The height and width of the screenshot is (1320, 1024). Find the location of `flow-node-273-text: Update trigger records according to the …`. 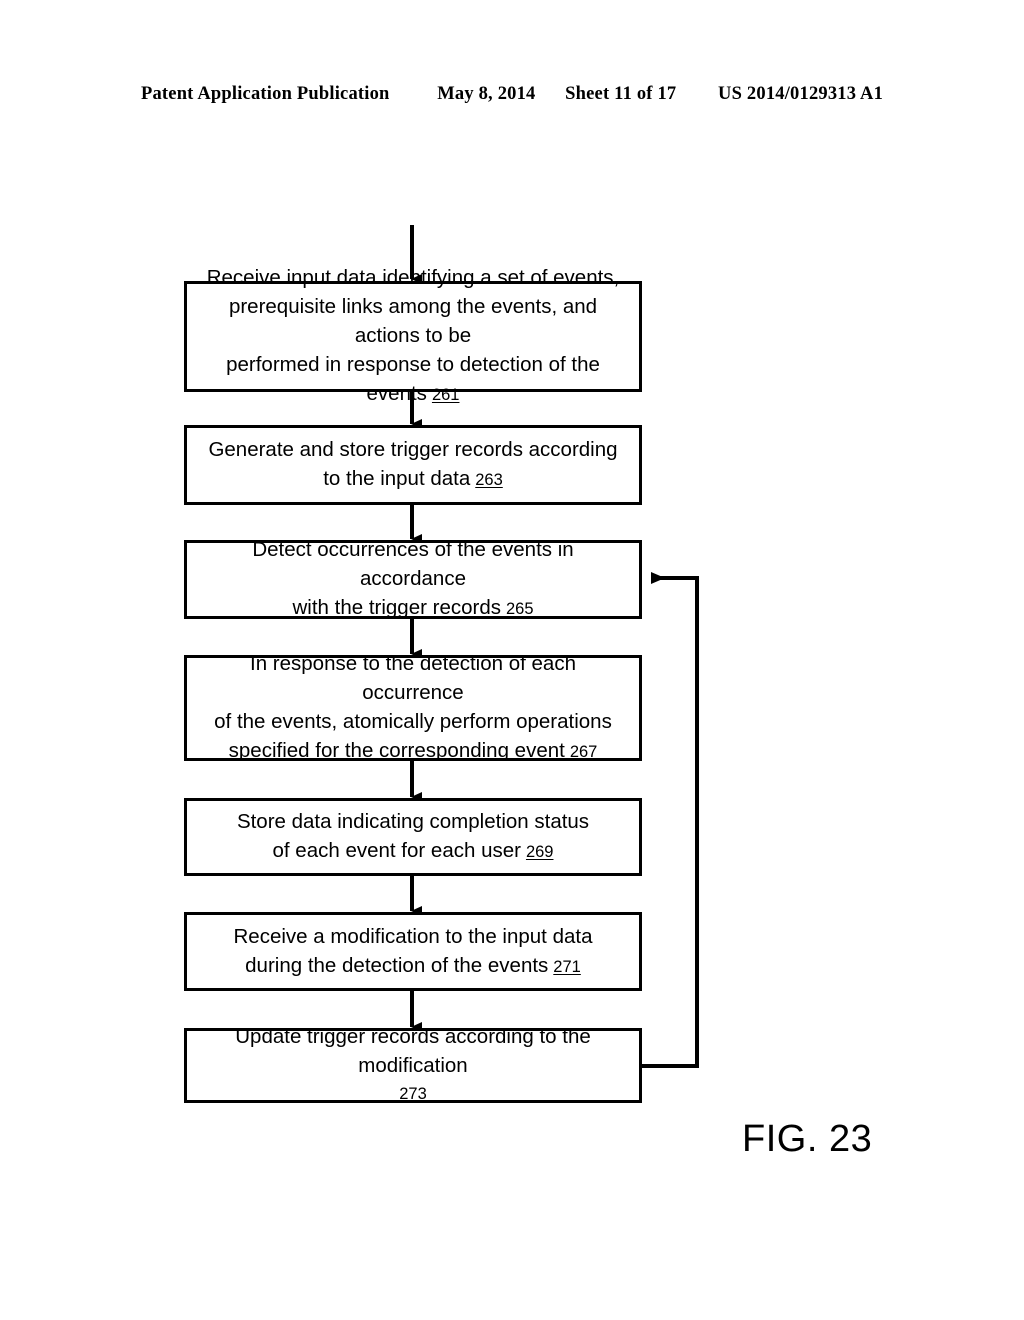

flow-node-273-text: Update trigger records according to the … is located at coordinates (413, 1065).